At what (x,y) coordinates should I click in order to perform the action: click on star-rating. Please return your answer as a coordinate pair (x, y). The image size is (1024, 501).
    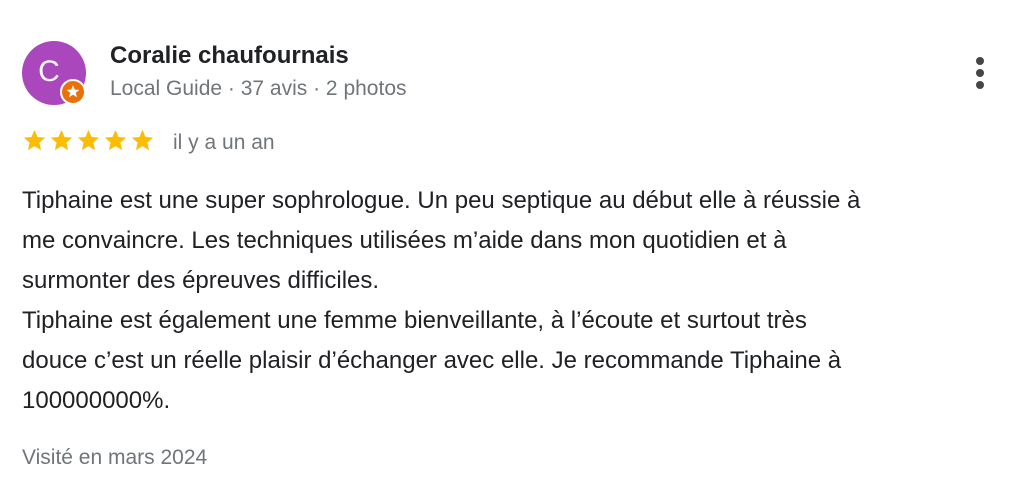
    Looking at the image, I should click on (88, 142).